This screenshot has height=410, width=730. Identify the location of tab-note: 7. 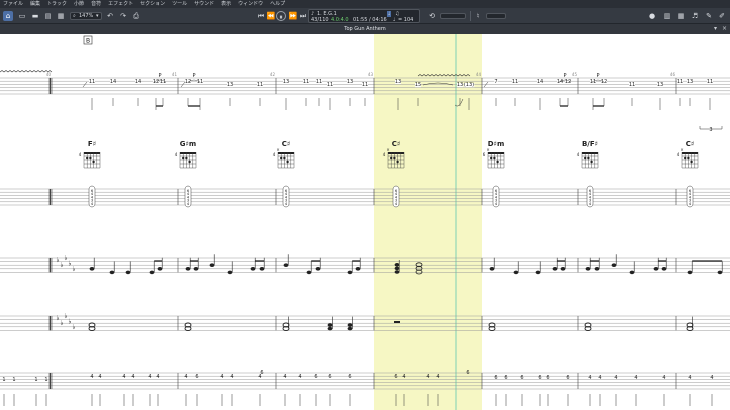
(495, 82).